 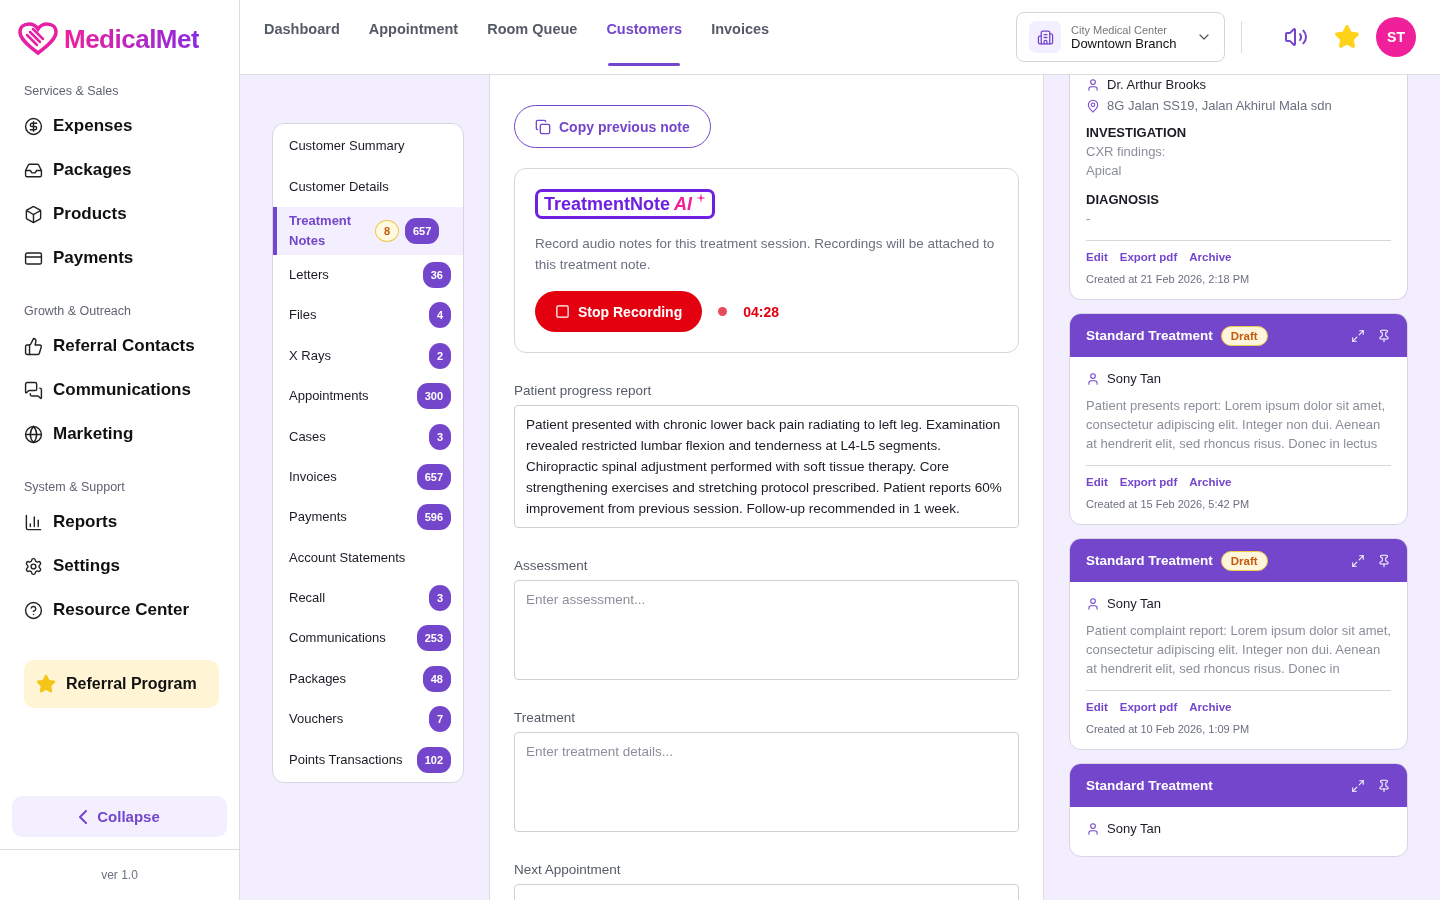 I want to click on alert-count: 8, so click(x=387, y=230).